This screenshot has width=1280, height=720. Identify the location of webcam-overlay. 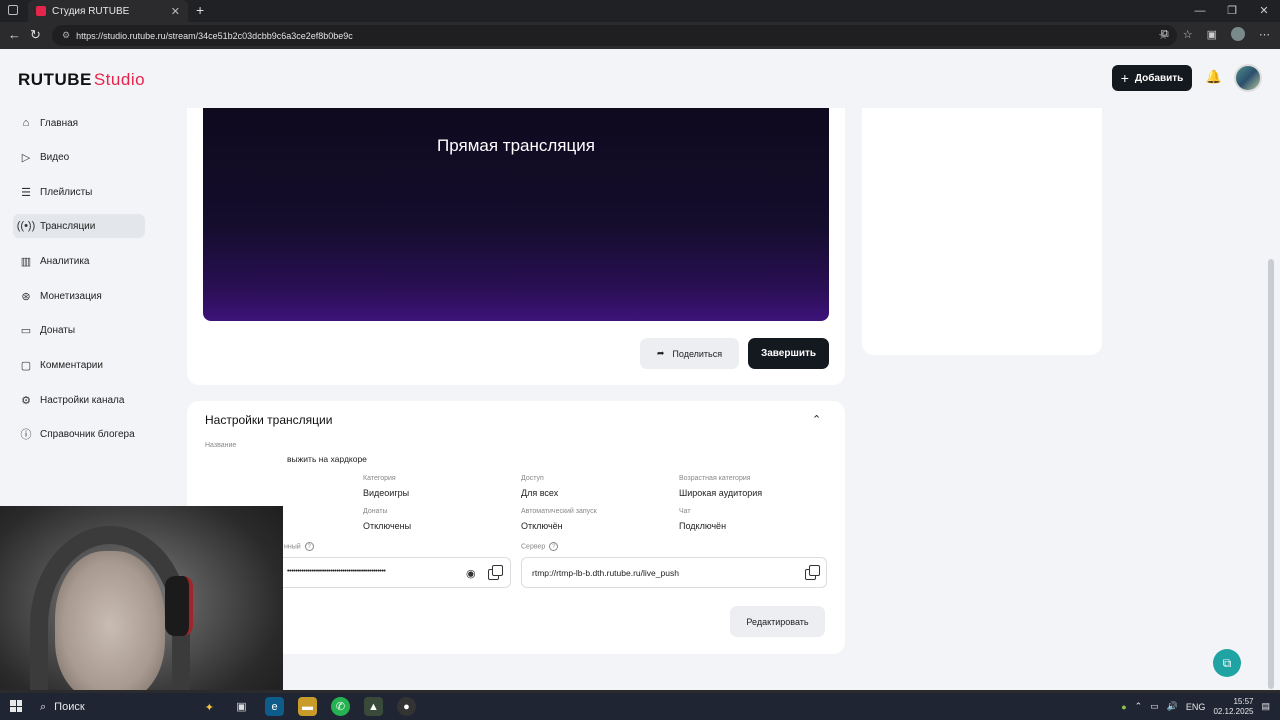
(141, 598).